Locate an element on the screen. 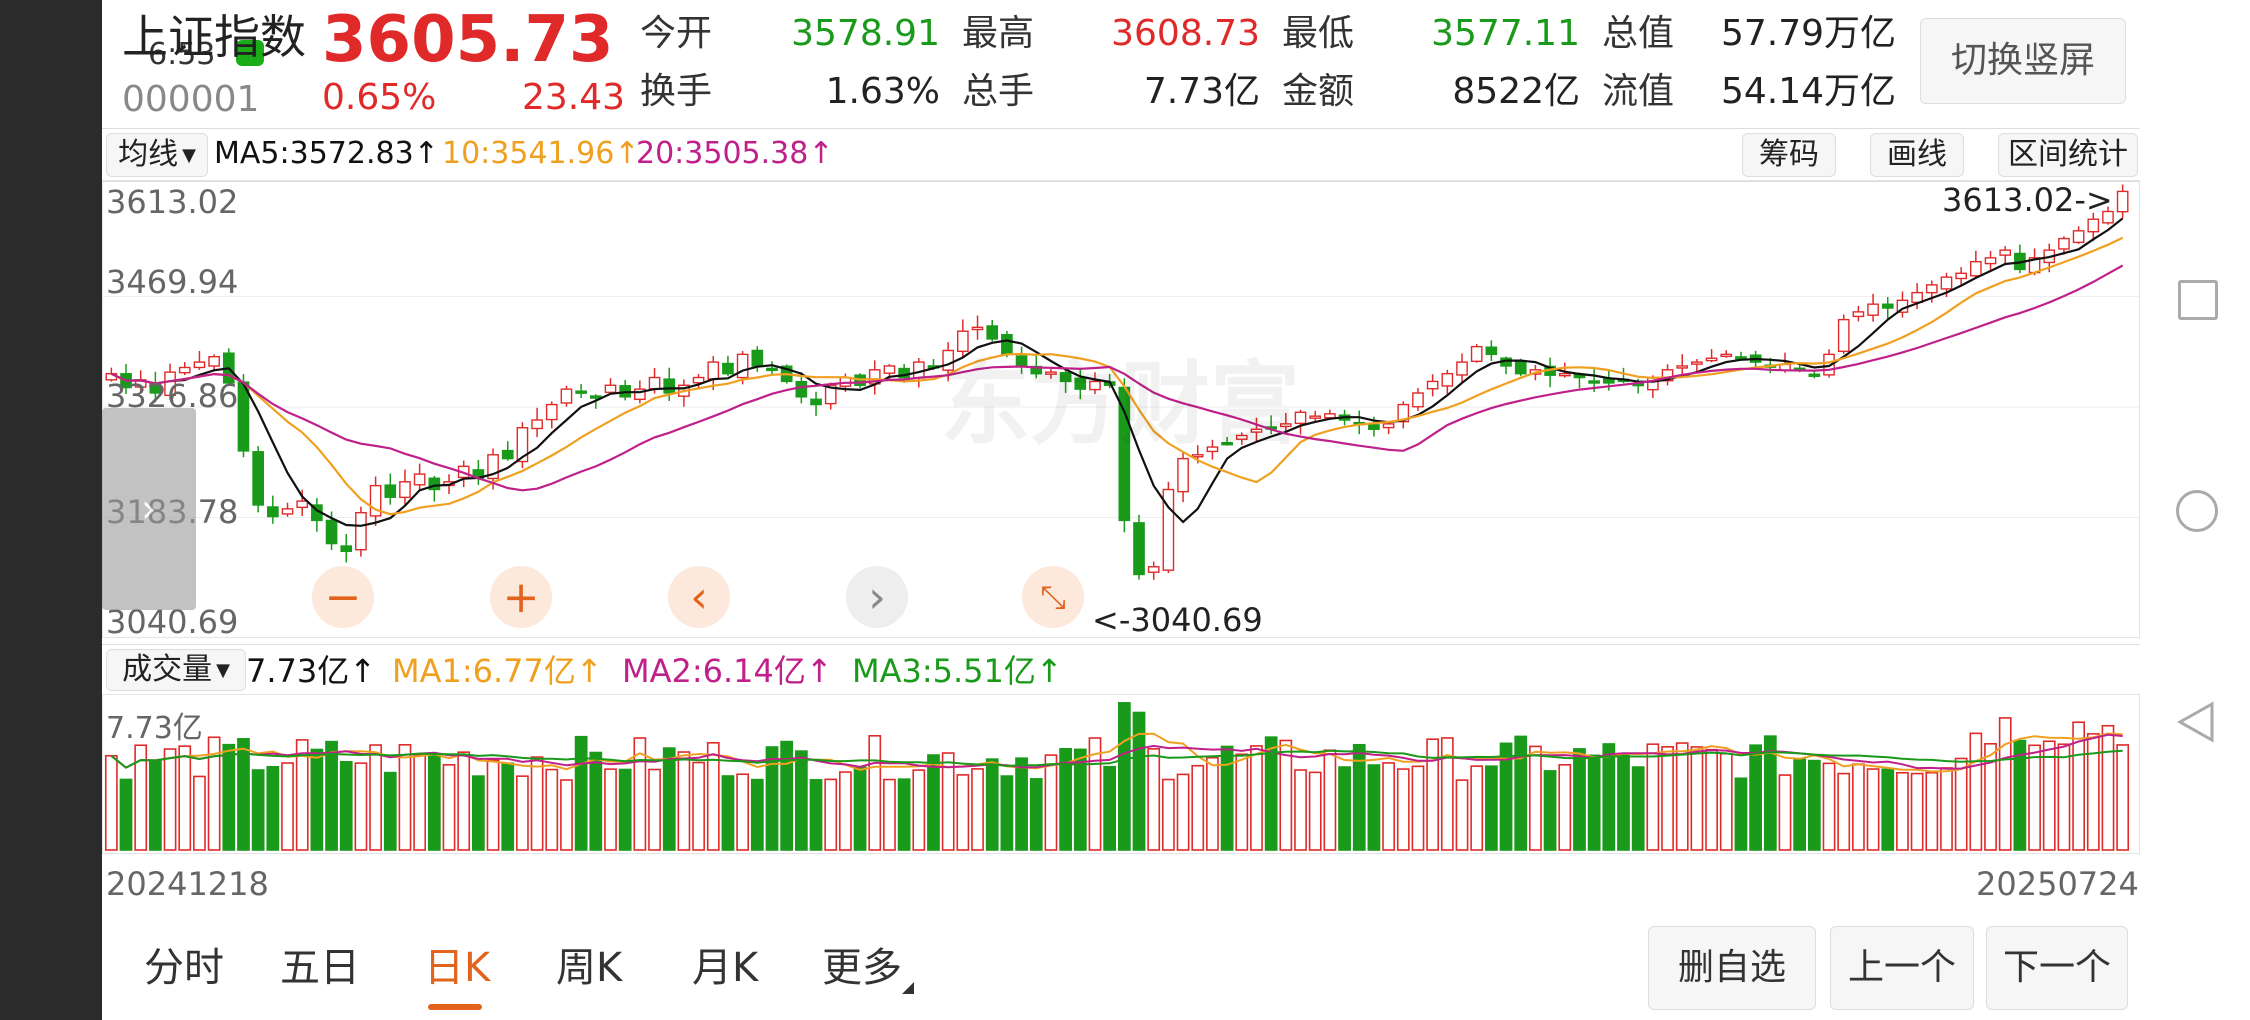 The image size is (2250, 1020). previous-button: 上一个 is located at coordinates (1902, 968).